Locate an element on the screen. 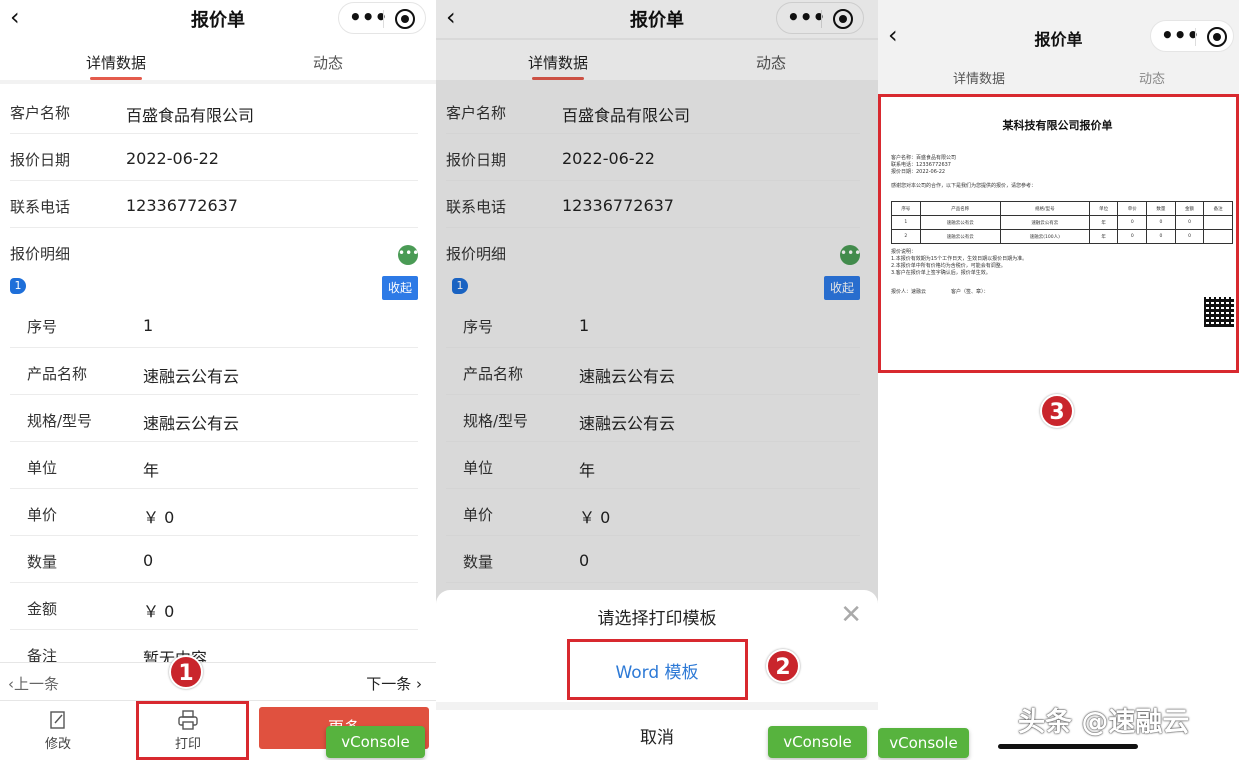  field-value: 百盛食品有限公司 is located at coordinates (190, 115).